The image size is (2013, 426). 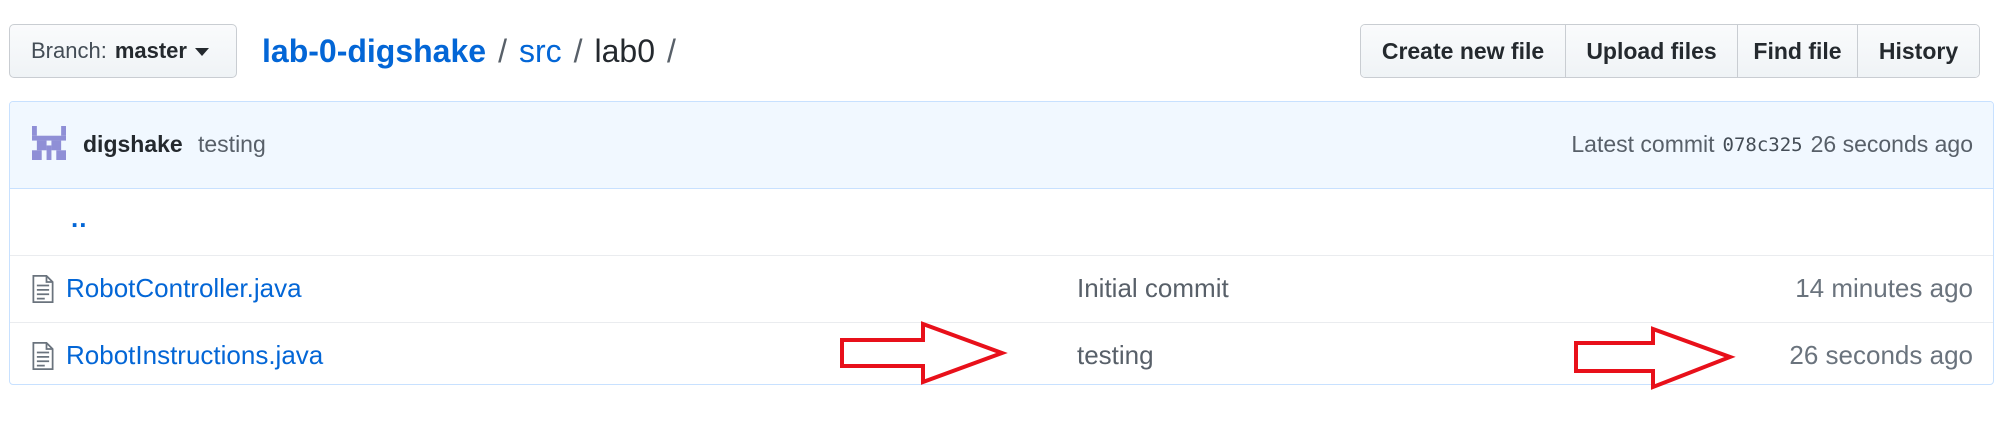 I want to click on create-new-file-button: Create new file, so click(x=1463, y=51).